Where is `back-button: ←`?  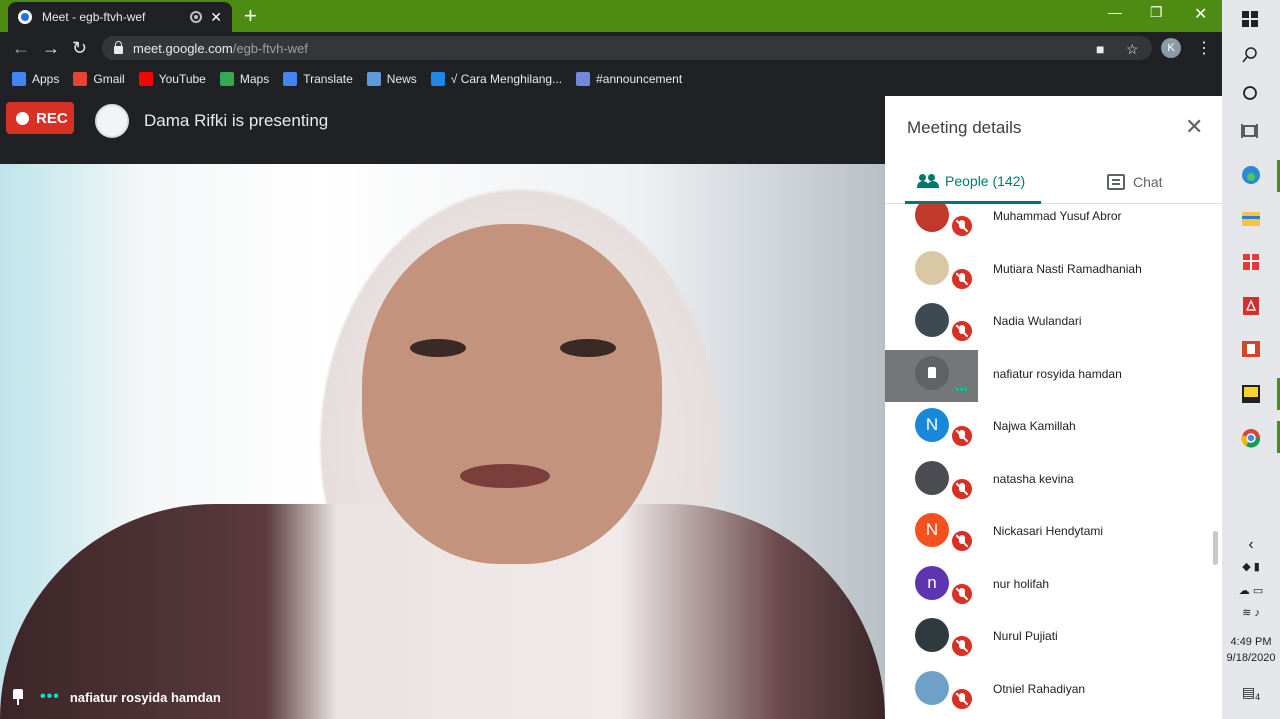
back-button: ← is located at coordinates (21, 48).